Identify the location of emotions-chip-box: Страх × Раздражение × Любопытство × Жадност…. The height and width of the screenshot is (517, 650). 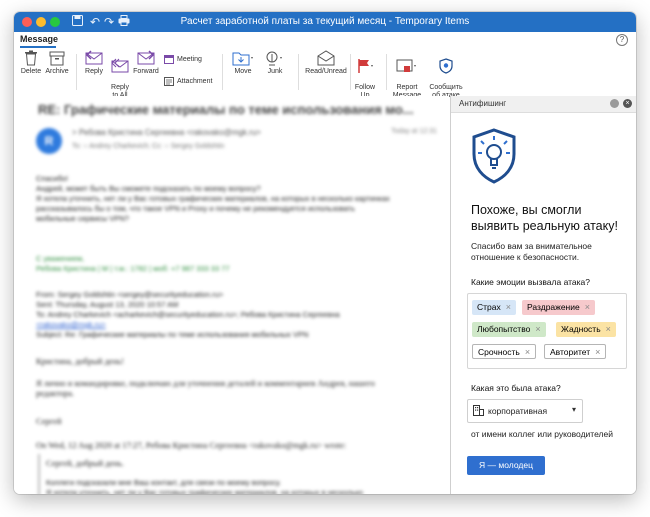
(547, 331).